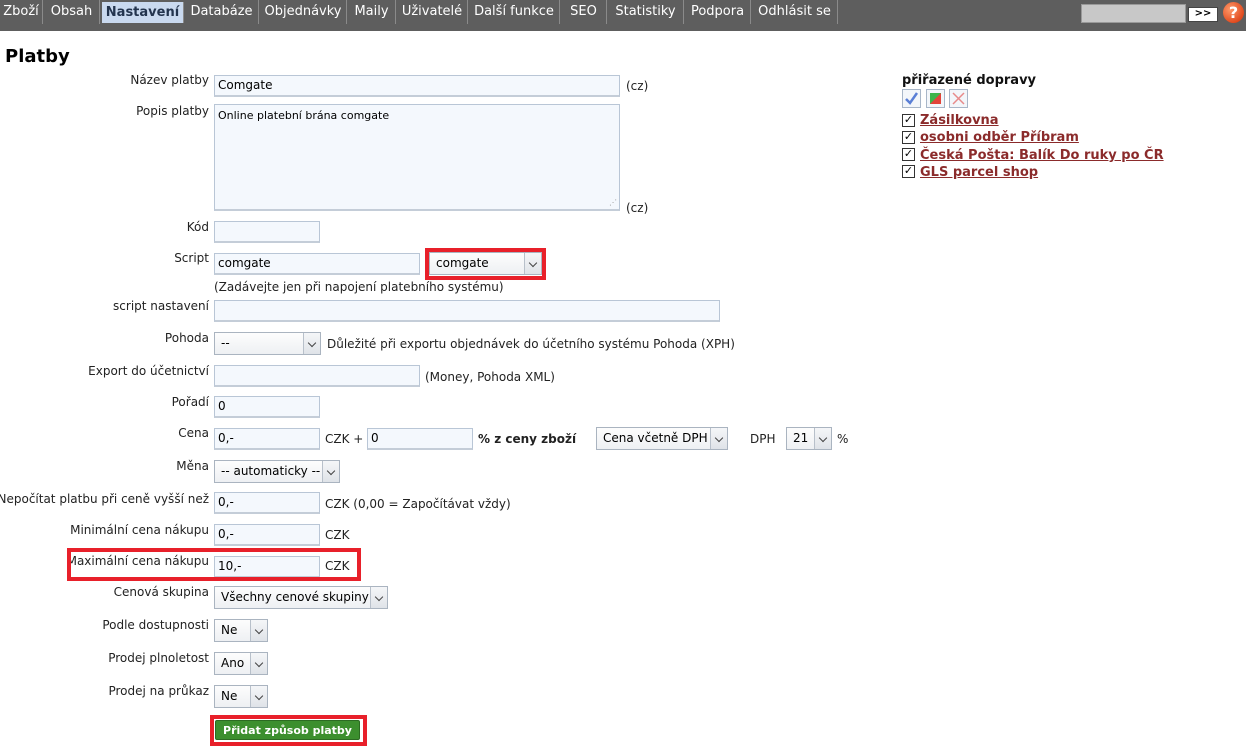  I want to click on price-type-select: Cena včetně DPH, so click(662, 438).